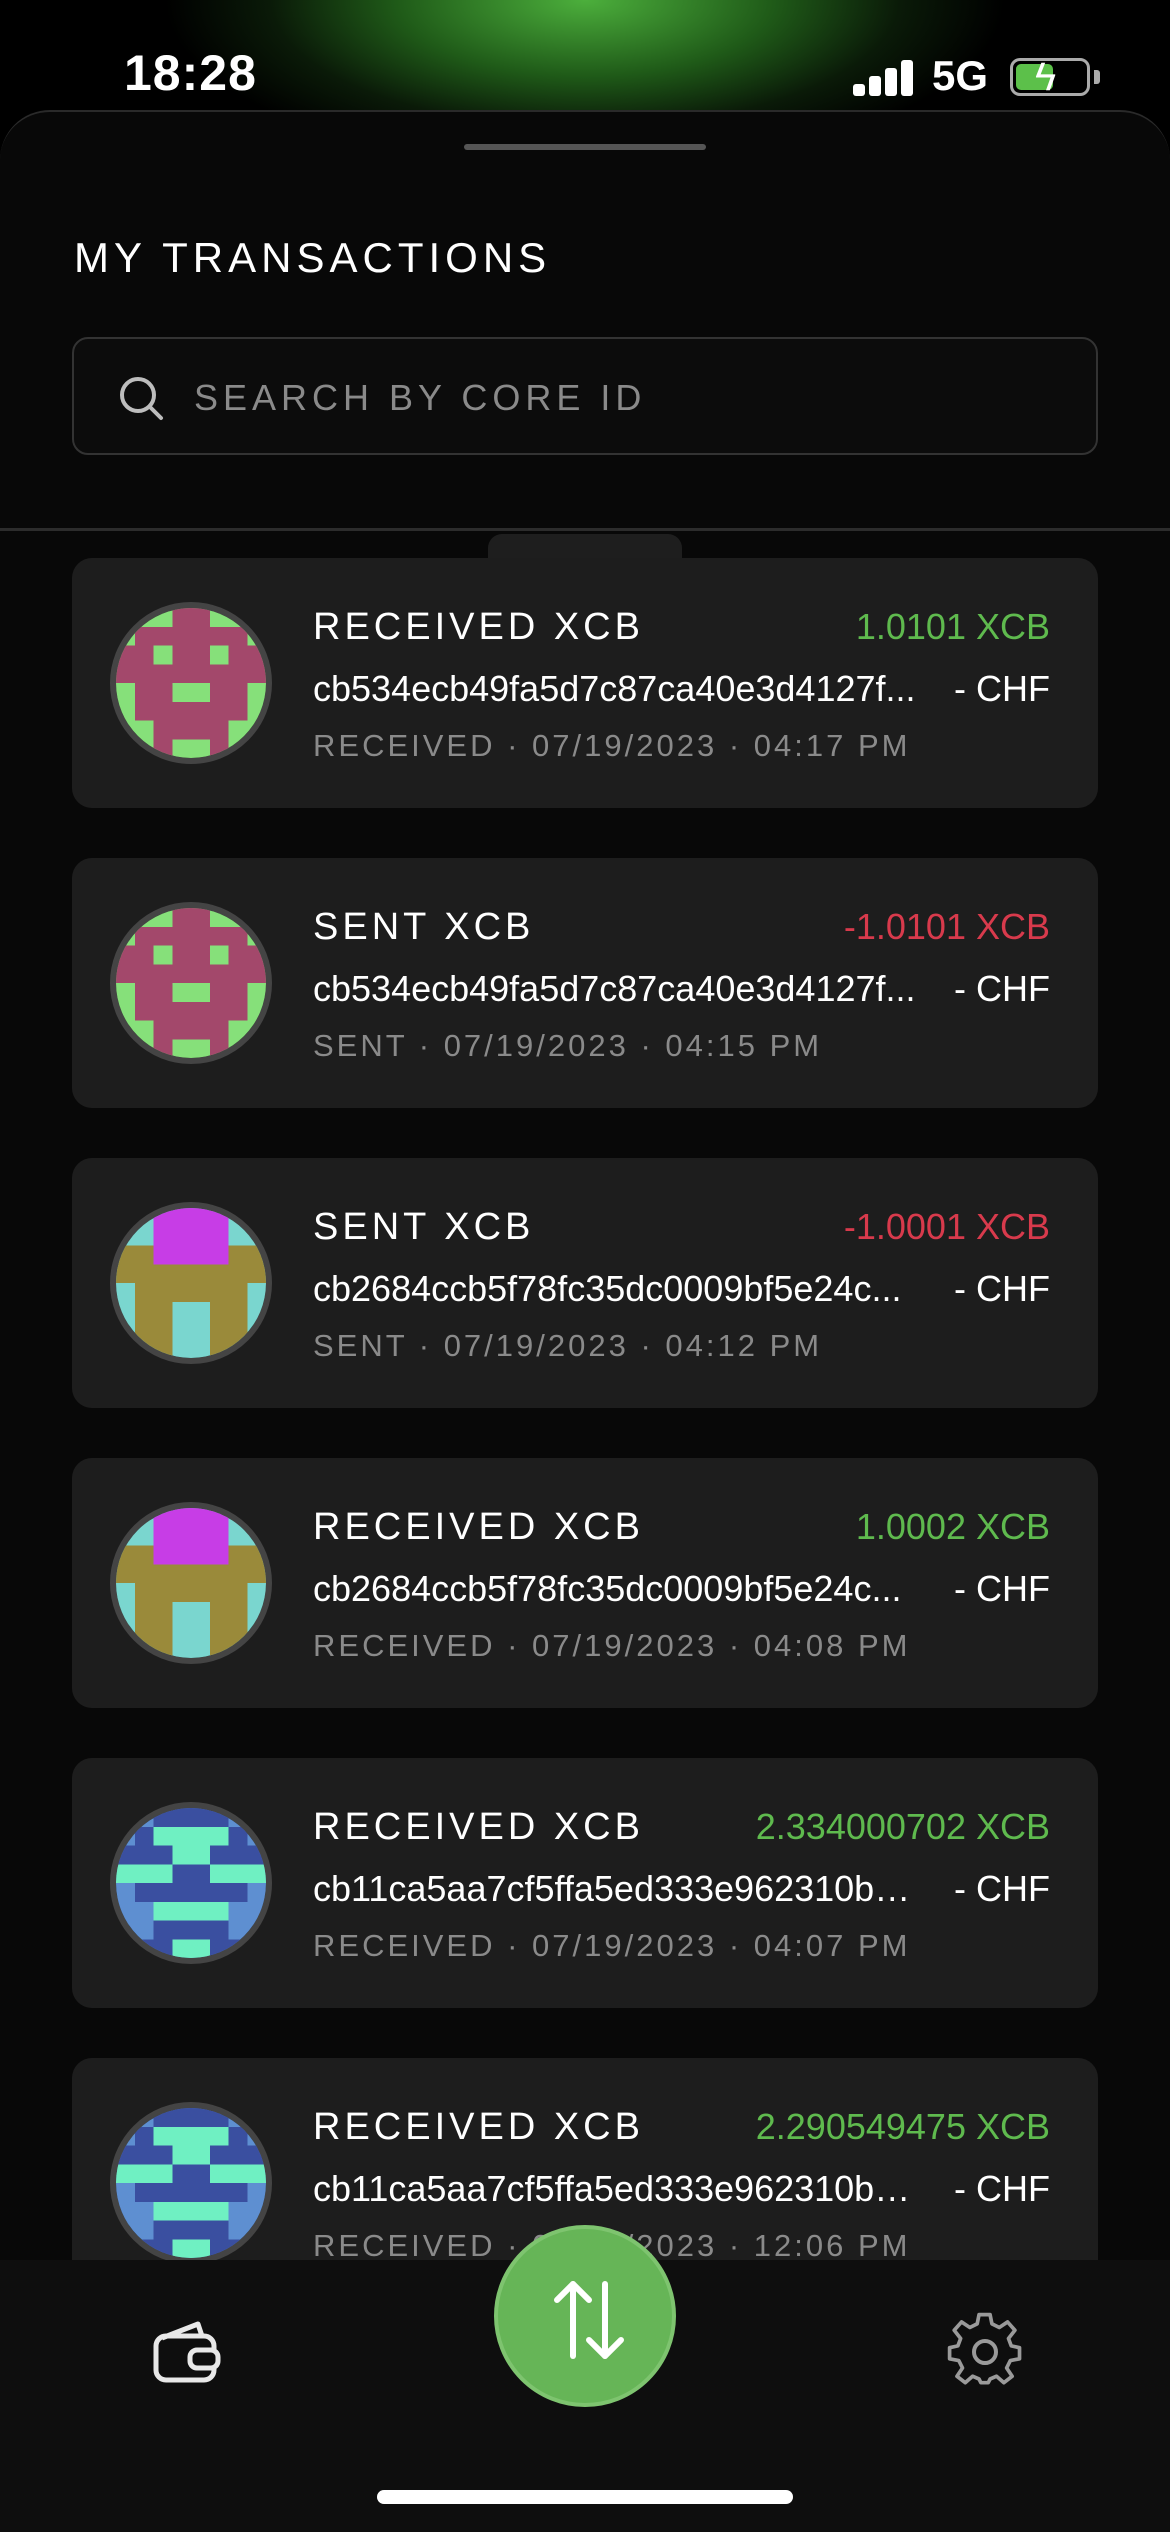 The width and height of the screenshot is (1170, 2532). What do you see at coordinates (634, 398) in the screenshot?
I see `search-input` at bounding box center [634, 398].